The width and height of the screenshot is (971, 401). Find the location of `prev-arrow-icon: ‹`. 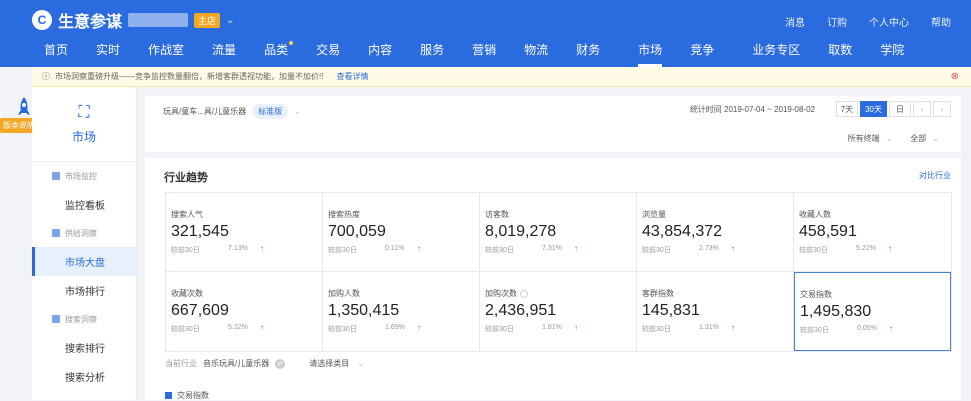

prev-arrow-icon: ‹ is located at coordinates (922, 109).